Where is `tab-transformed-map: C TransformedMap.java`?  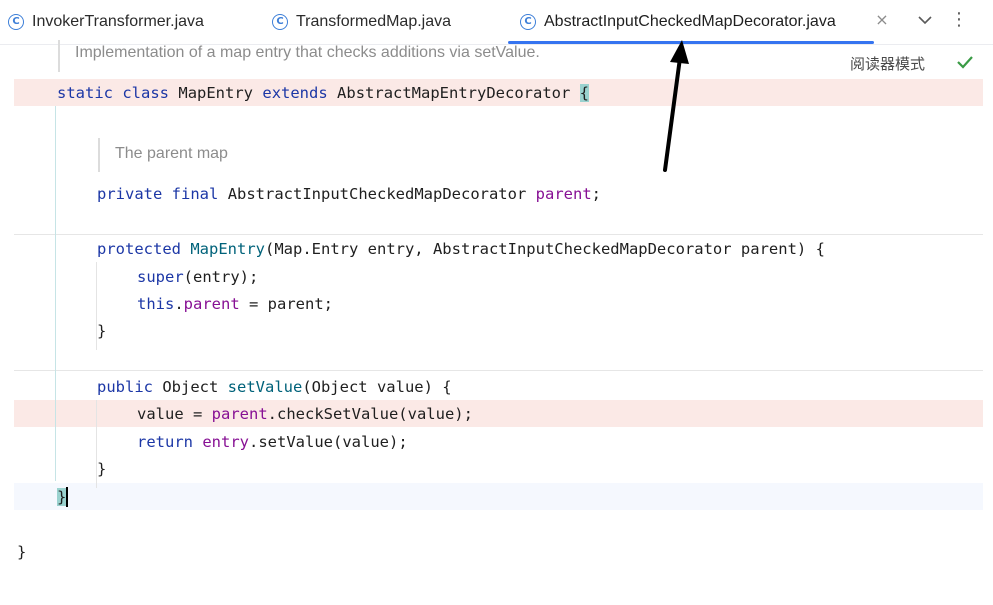 tab-transformed-map: C TransformedMap.java is located at coordinates (361, 22).